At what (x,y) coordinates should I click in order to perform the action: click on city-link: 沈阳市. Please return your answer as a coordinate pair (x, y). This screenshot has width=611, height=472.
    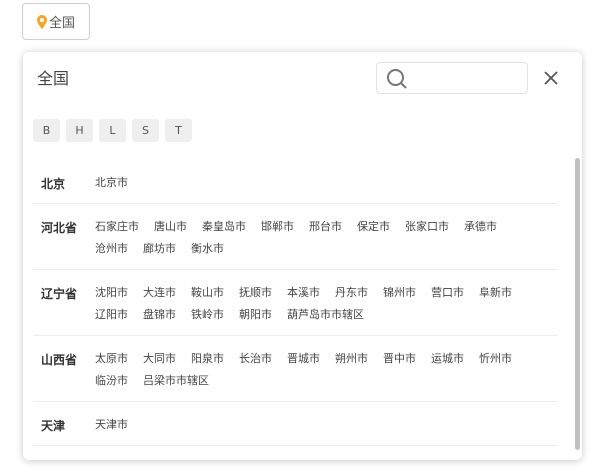
    Looking at the image, I should click on (111, 293).